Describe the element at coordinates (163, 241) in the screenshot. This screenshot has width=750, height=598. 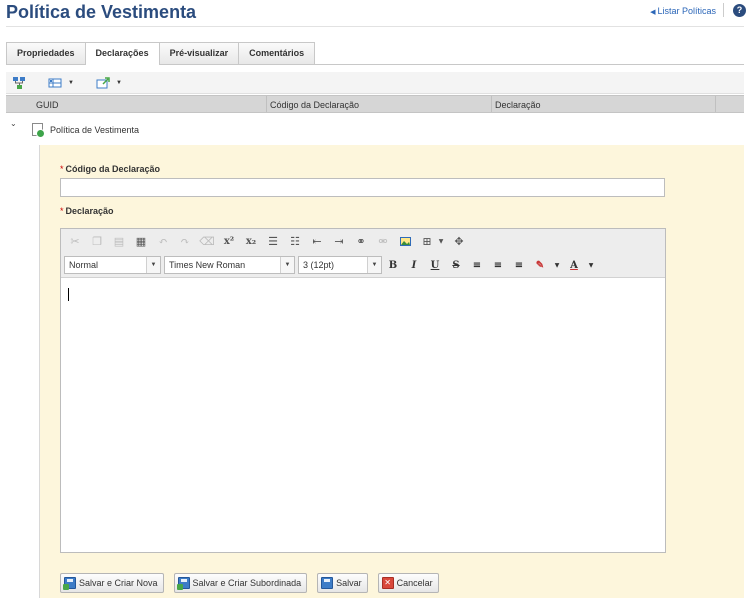
I see `undo-icon: ↶` at that location.